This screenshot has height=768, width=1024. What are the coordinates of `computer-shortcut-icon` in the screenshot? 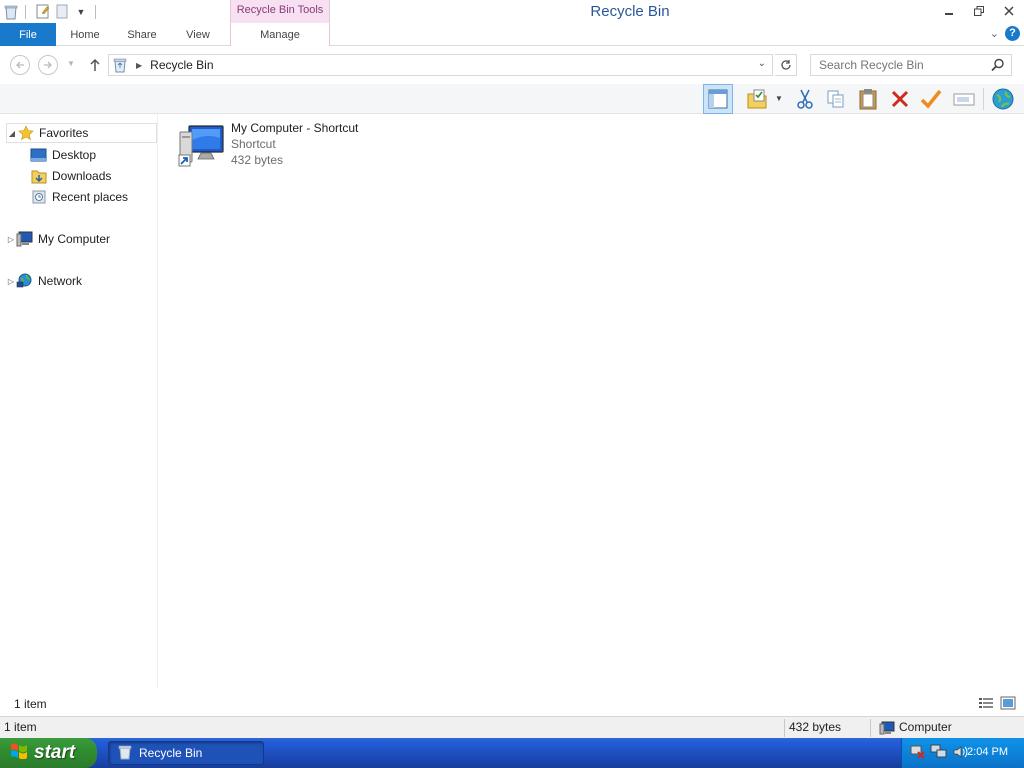 It's located at (202, 145).